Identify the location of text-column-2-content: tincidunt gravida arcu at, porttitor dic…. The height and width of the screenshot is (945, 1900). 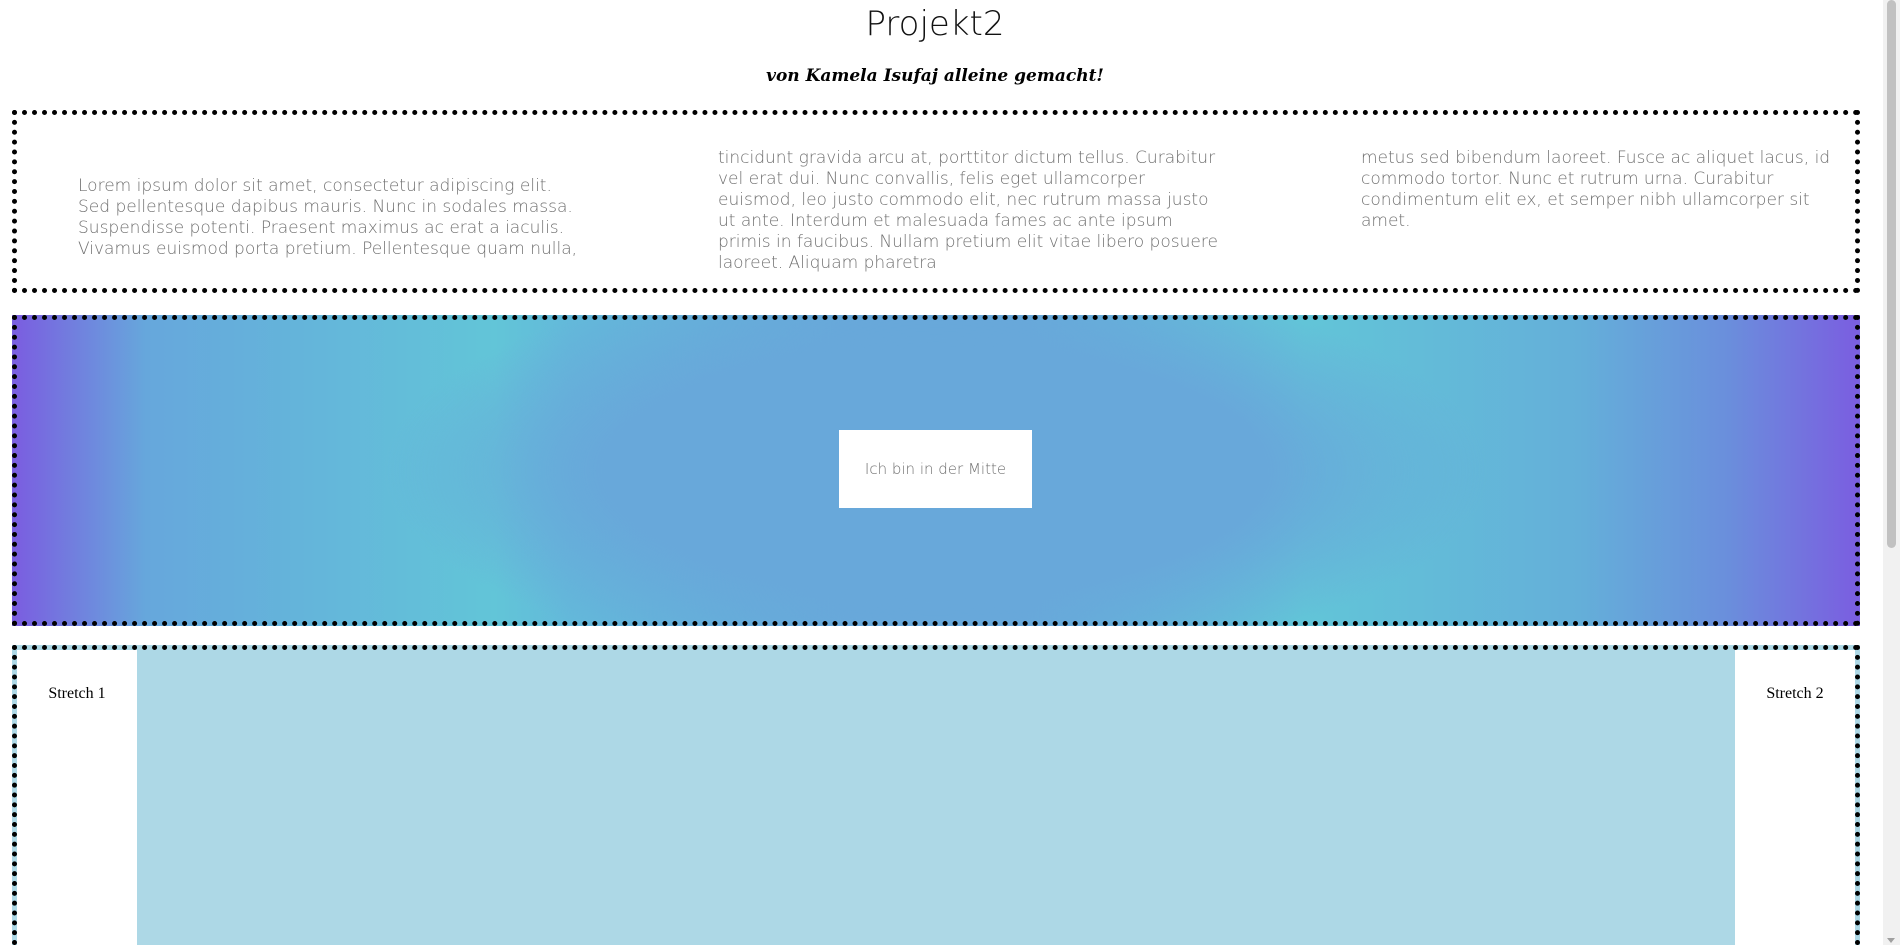
(968, 210).